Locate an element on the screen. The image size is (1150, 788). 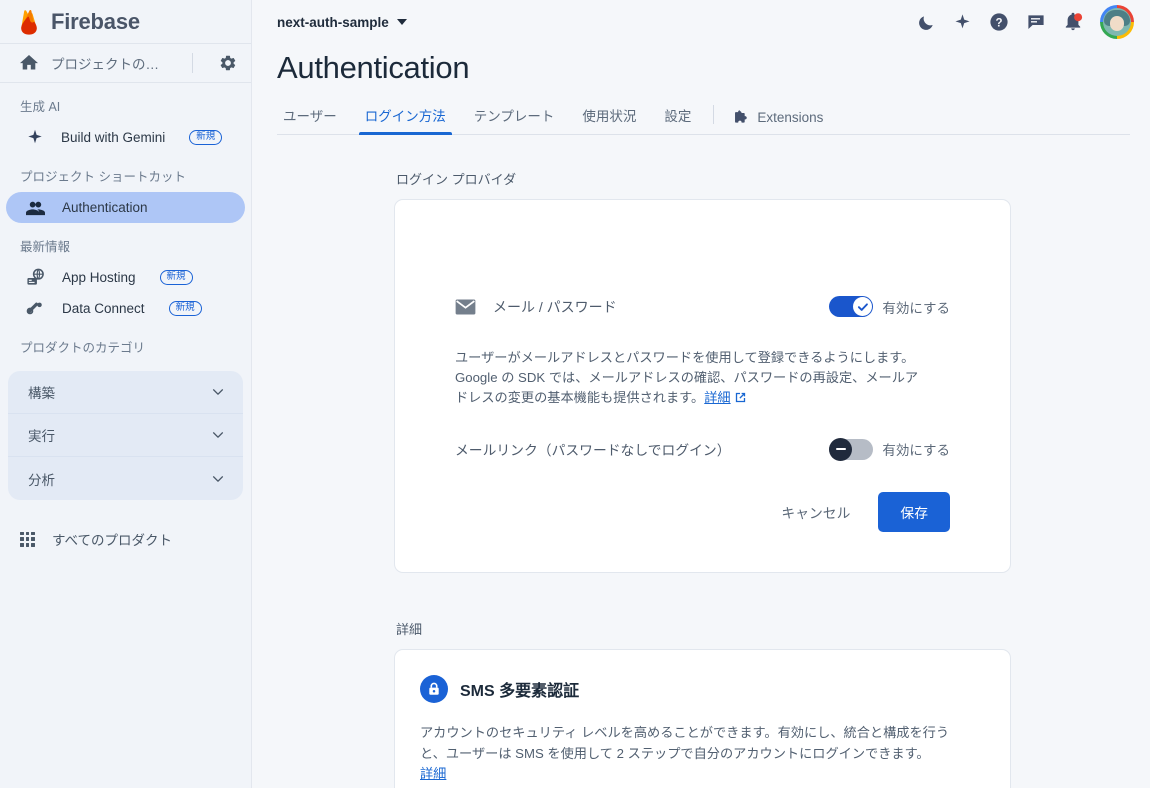
toggle-knob-checked is located at coordinates (863, 306).